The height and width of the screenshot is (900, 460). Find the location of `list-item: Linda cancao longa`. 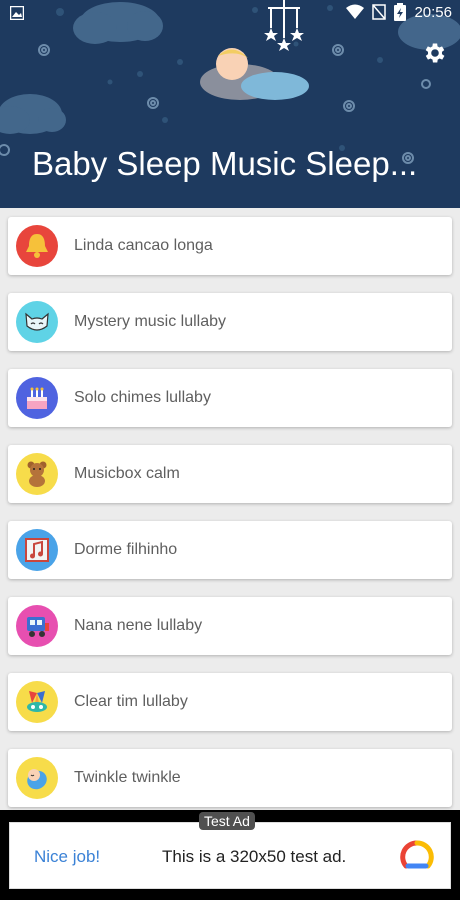

list-item: Linda cancao longa is located at coordinates (230, 246).